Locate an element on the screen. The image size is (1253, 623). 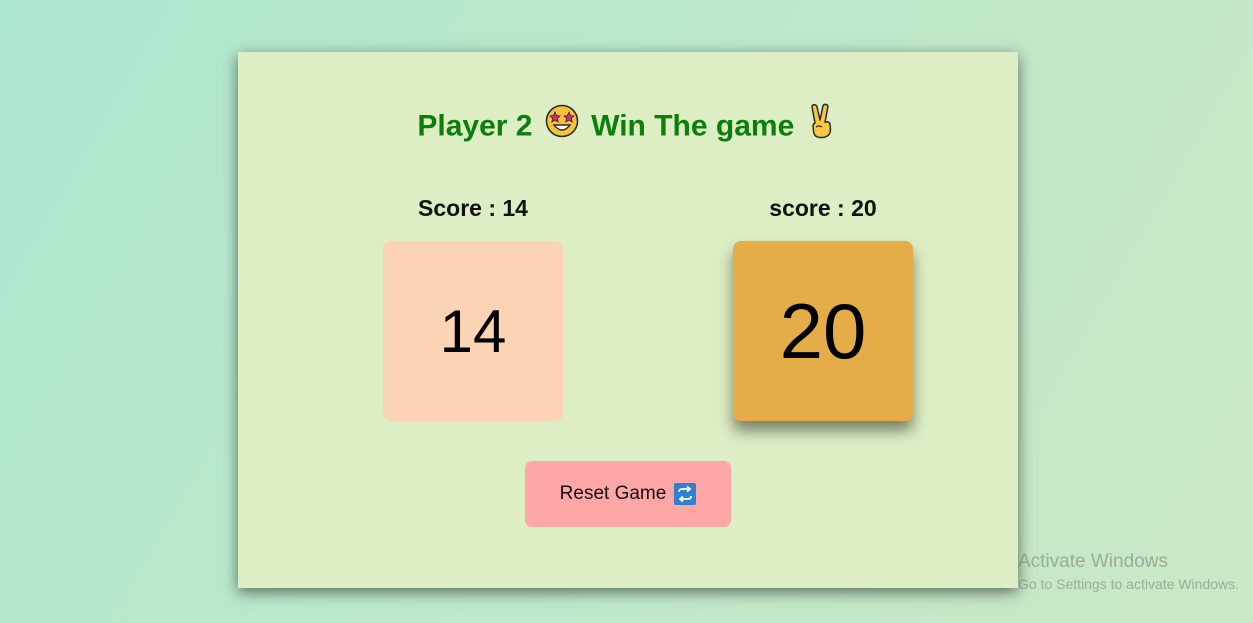
star-struck-icon is located at coordinates (562, 127).